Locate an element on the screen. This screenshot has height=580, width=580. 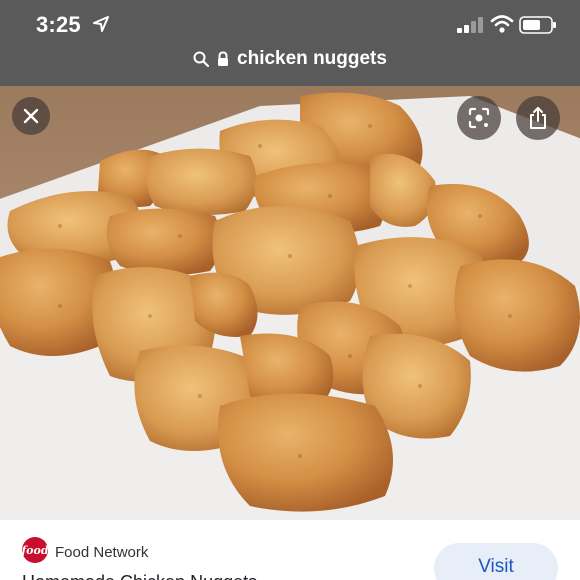
lens-icon is located at coordinates (479, 118).